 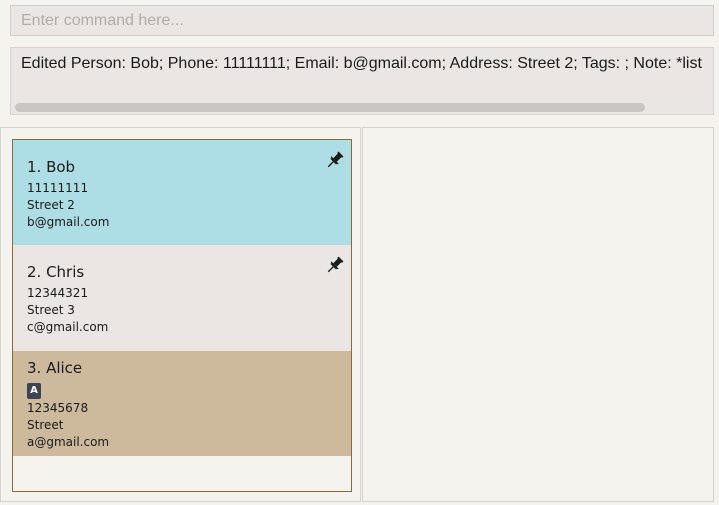 What do you see at coordinates (58, 188) in the screenshot?
I see `person-phone: 11111111` at bounding box center [58, 188].